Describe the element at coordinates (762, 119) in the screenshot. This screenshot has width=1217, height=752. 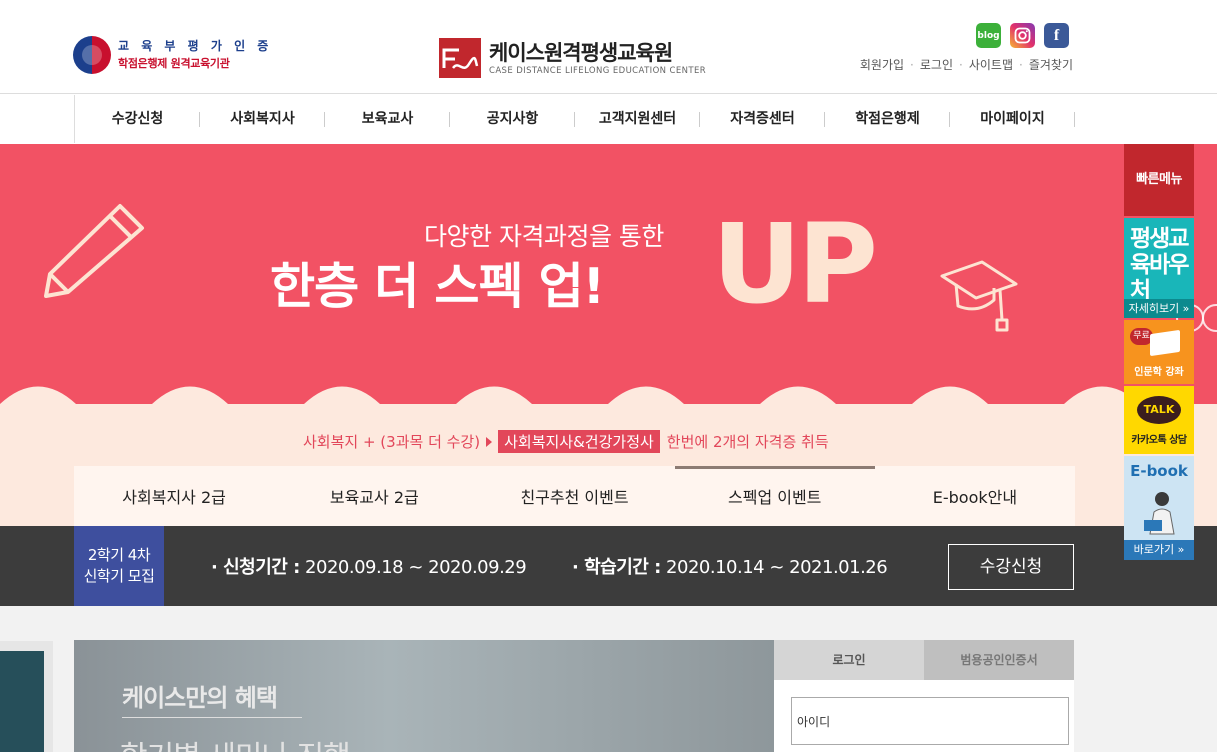
I see `nav-certificate-center: 자격증센터` at that location.